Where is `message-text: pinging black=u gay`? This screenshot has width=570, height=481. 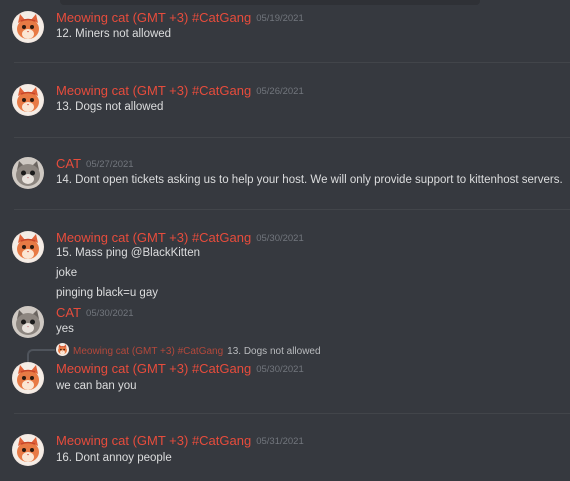
message-text: pinging black=u gay is located at coordinates (107, 293).